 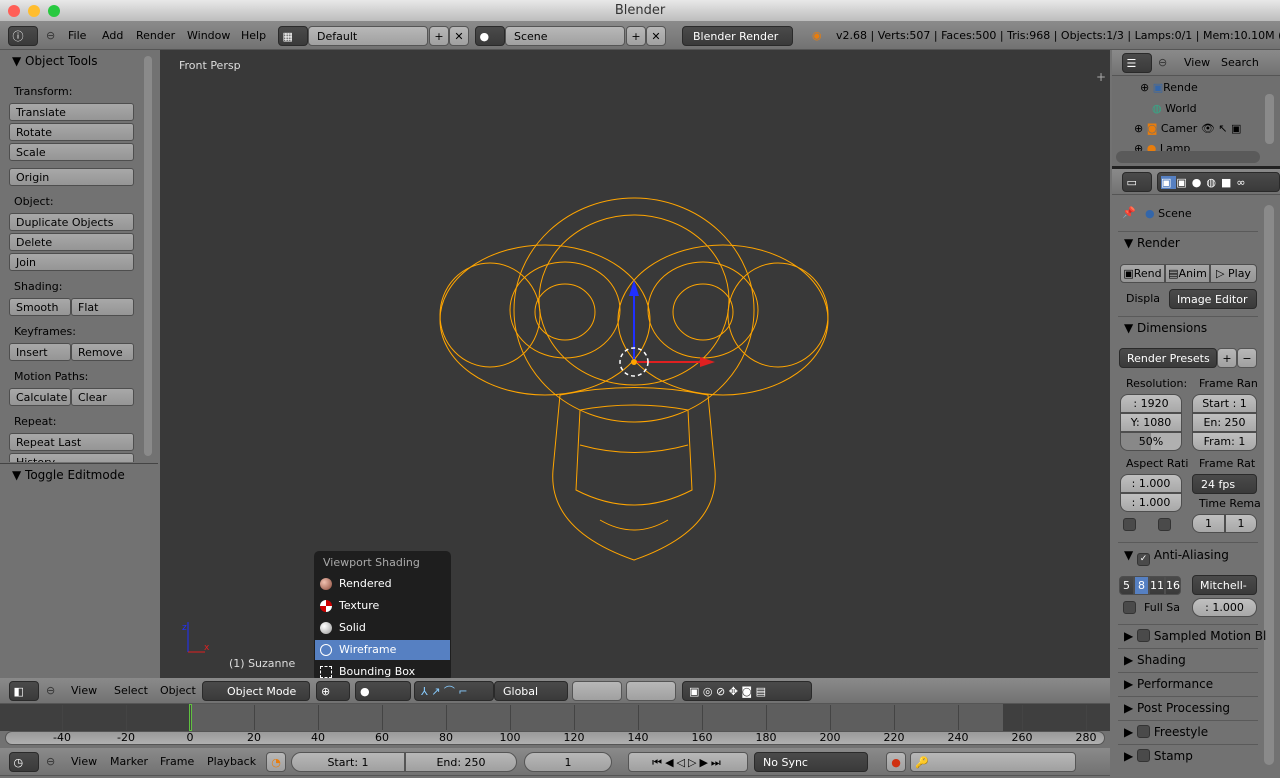 I want to click on layout-name-field: Default, so click(x=368, y=36).